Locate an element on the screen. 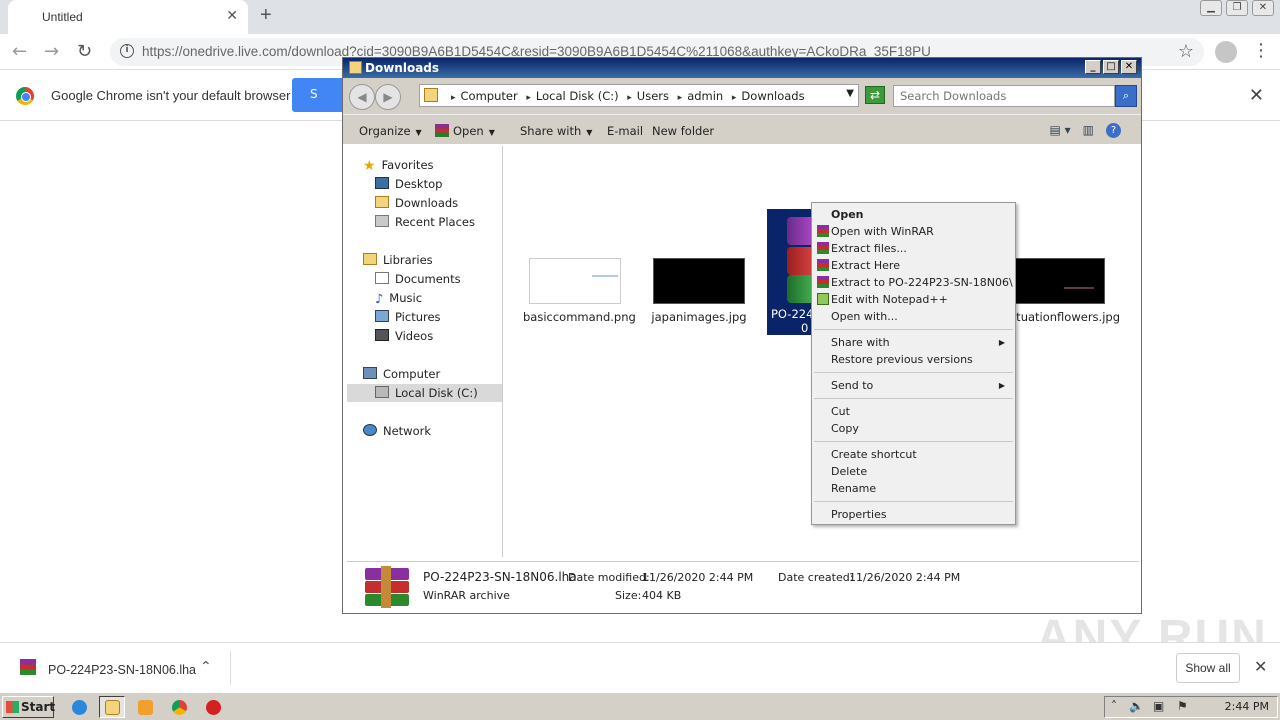 Image resolution: width=1280 pixels, height=720 pixels. taskbar-media-player is located at coordinates (145, 707).